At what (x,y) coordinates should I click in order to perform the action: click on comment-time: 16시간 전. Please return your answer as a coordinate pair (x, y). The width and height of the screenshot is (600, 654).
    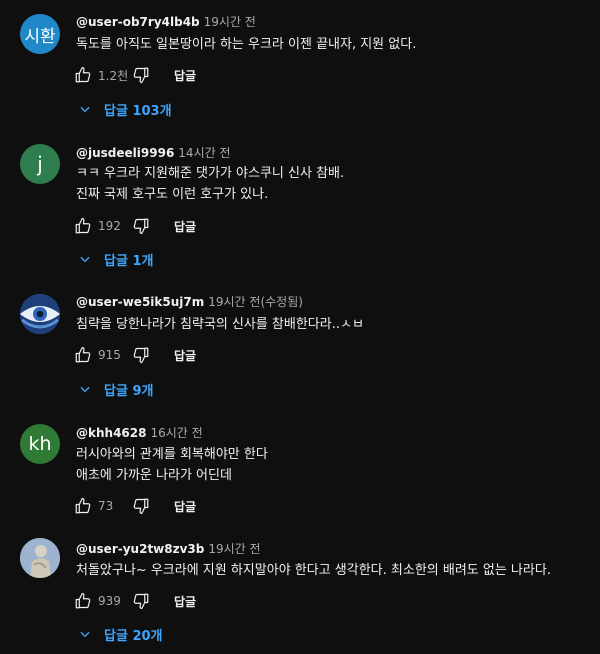
    Looking at the image, I should click on (176, 433).